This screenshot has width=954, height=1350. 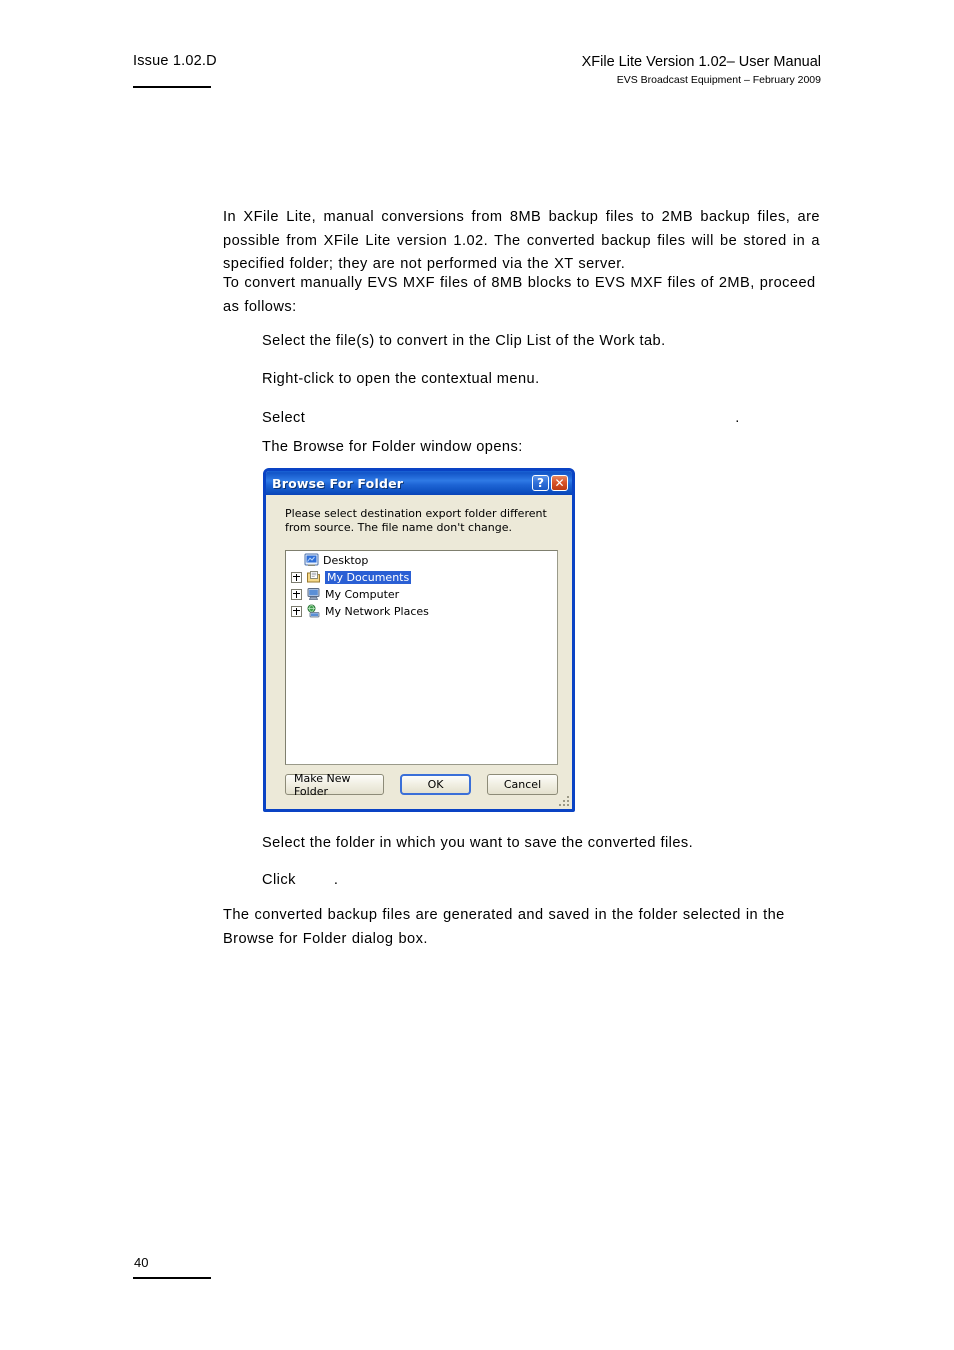 I want to click on close-icon: ✕, so click(x=559, y=483).